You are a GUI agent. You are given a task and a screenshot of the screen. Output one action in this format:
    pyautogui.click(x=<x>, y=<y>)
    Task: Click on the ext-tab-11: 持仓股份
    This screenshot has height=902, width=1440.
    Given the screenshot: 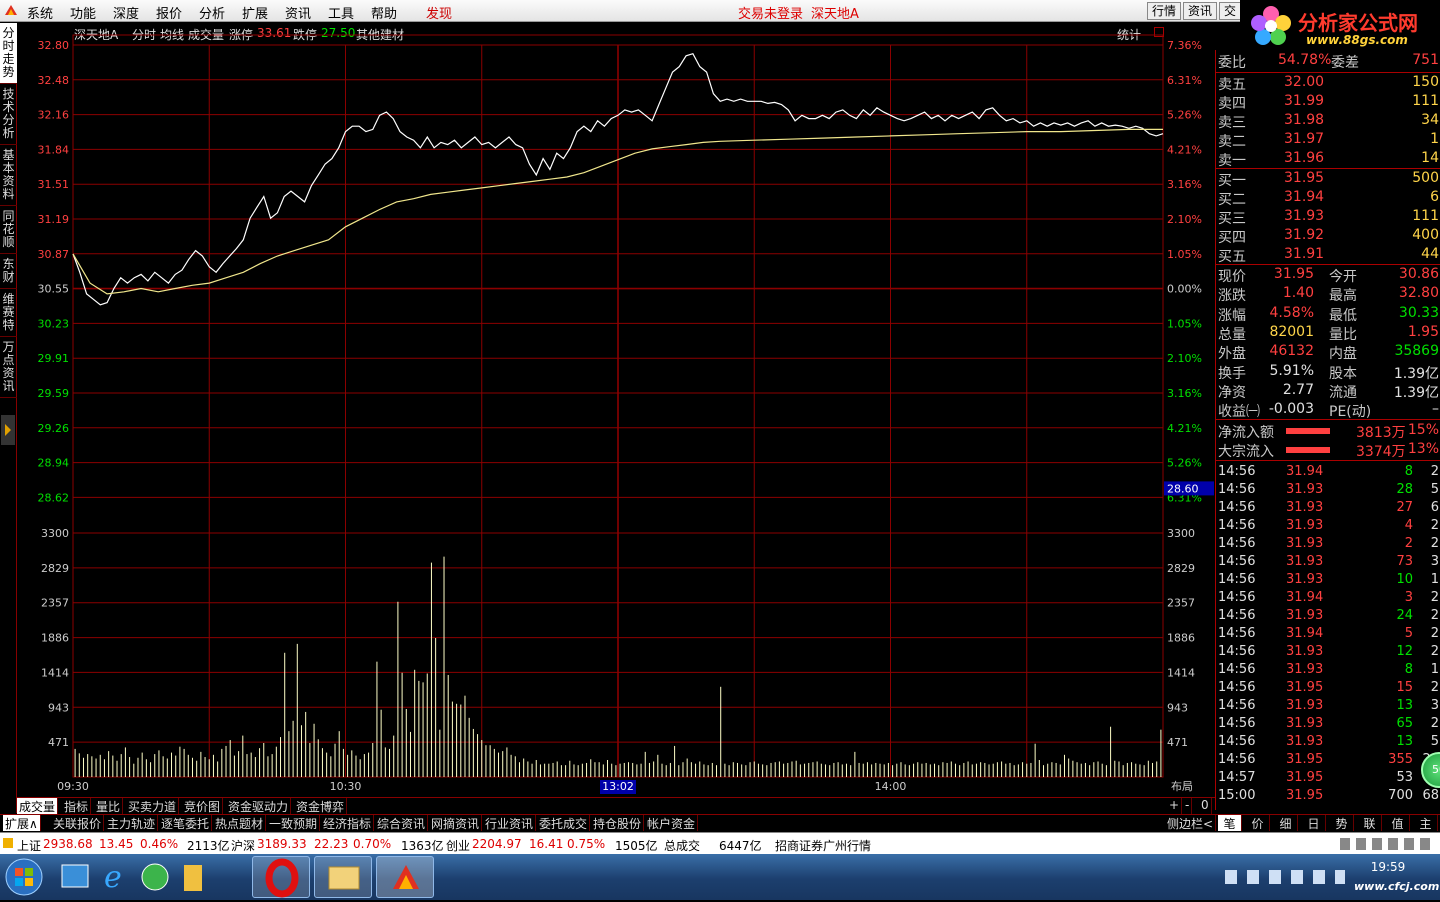 What is the action you would take?
    pyautogui.click(x=618, y=823)
    